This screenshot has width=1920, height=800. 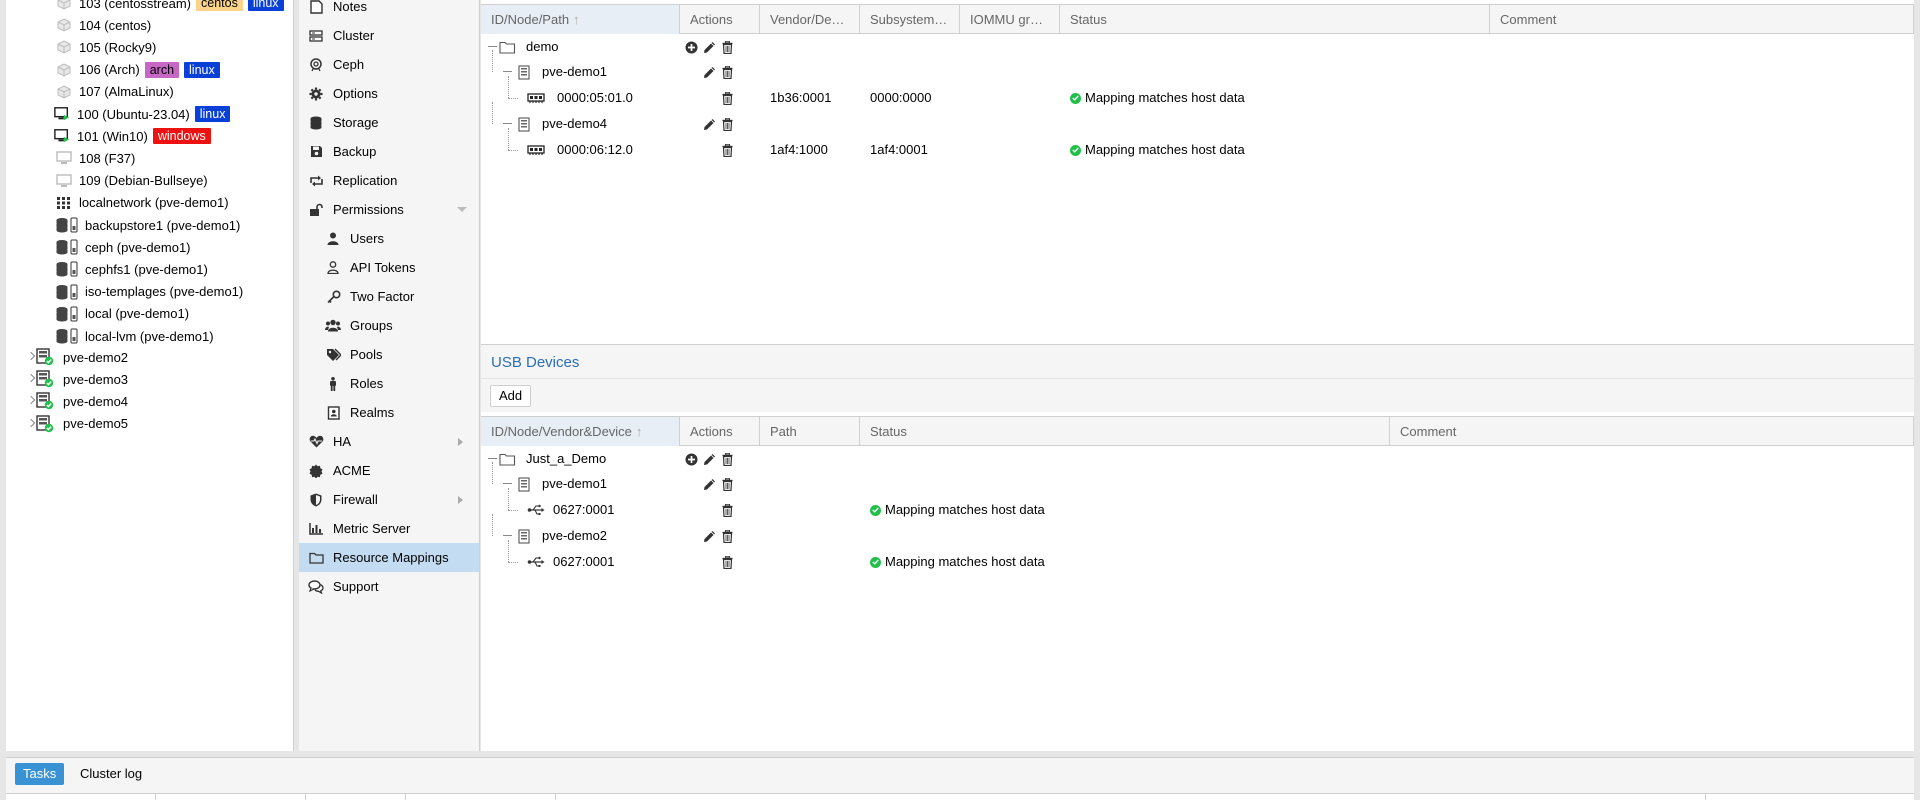 I want to click on menu-item-label: ACME, so click(x=352, y=470).